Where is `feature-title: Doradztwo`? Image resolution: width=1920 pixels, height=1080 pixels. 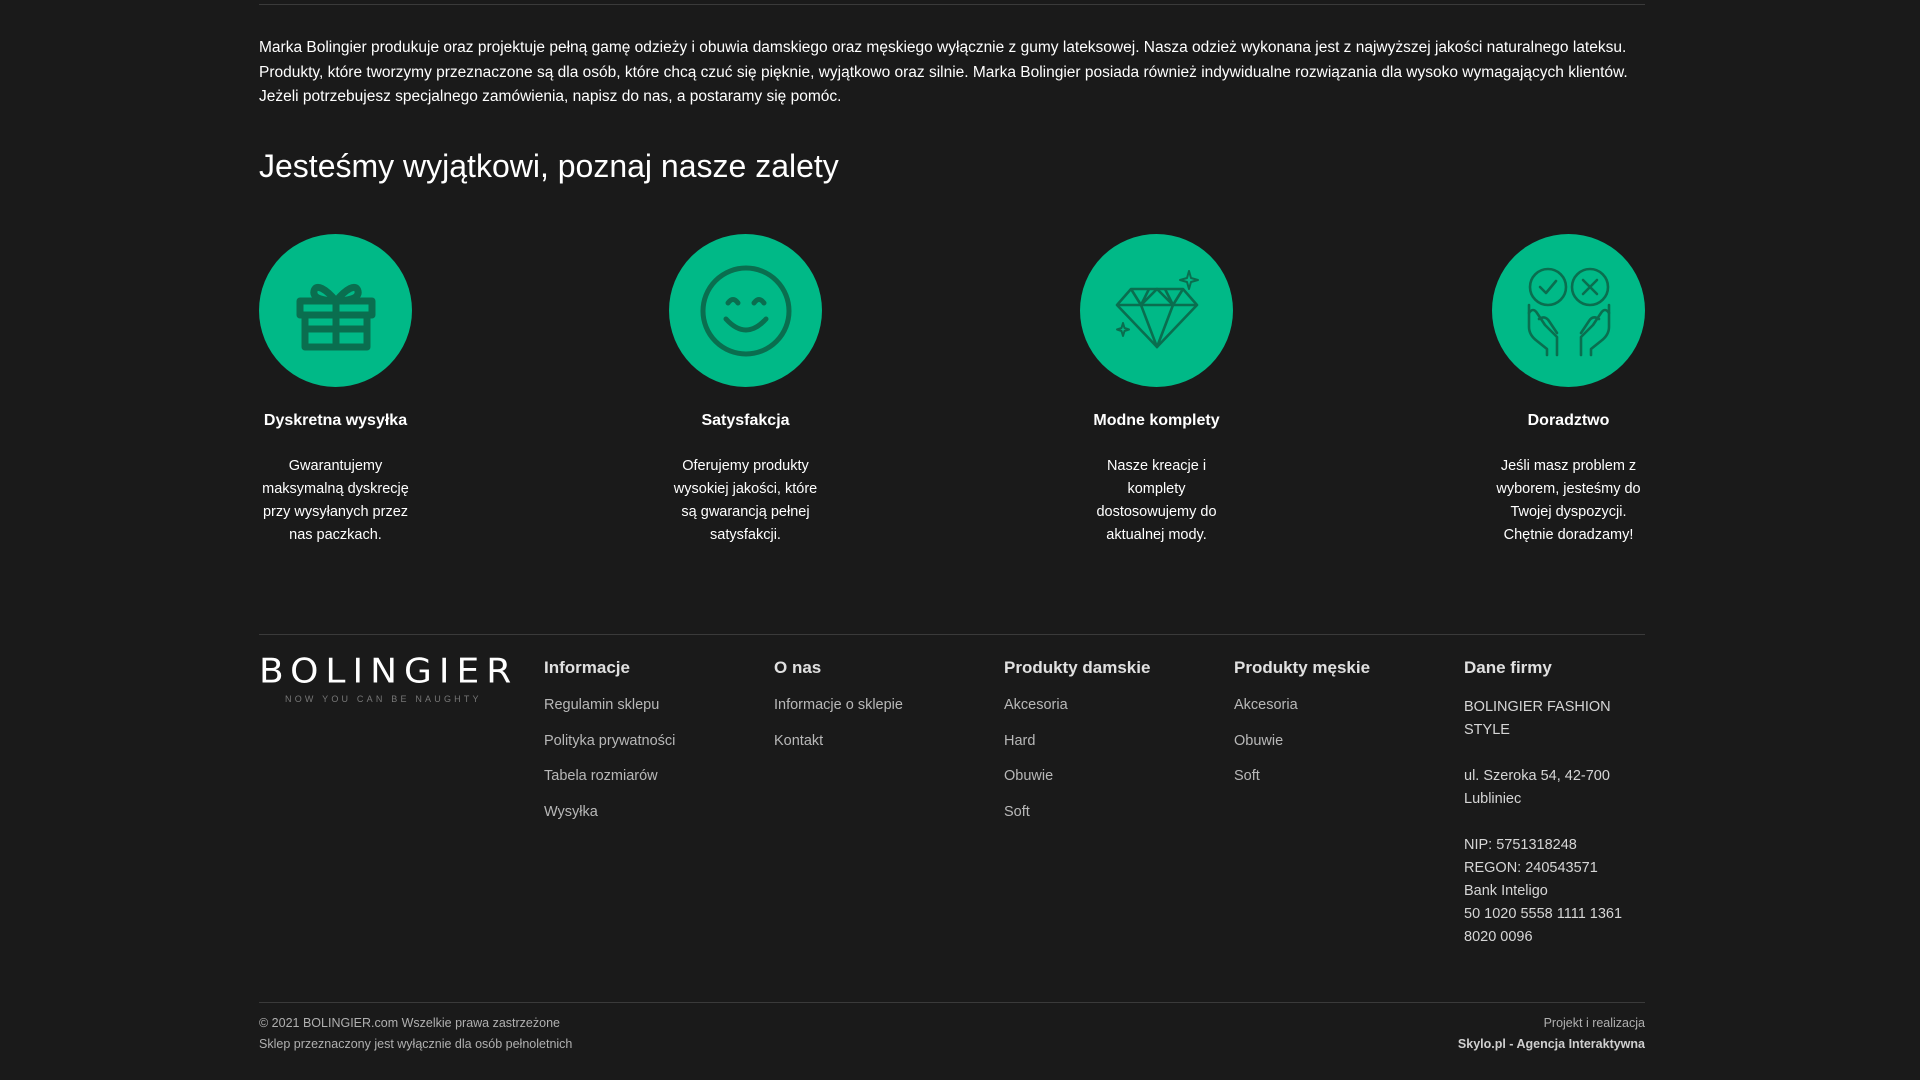
feature-title: Doradztwo is located at coordinates (1568, 420).